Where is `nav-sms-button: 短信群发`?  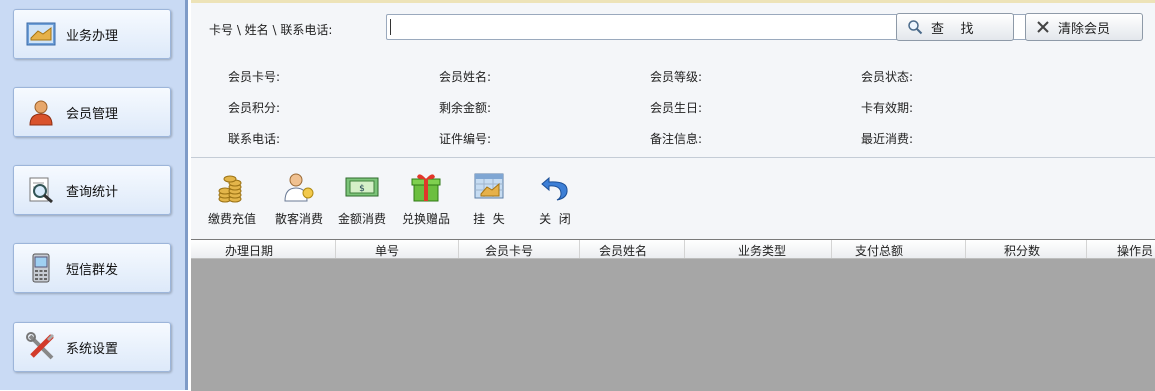
nav-sms-button: 短信群发 is located at coordinates (92, 268).